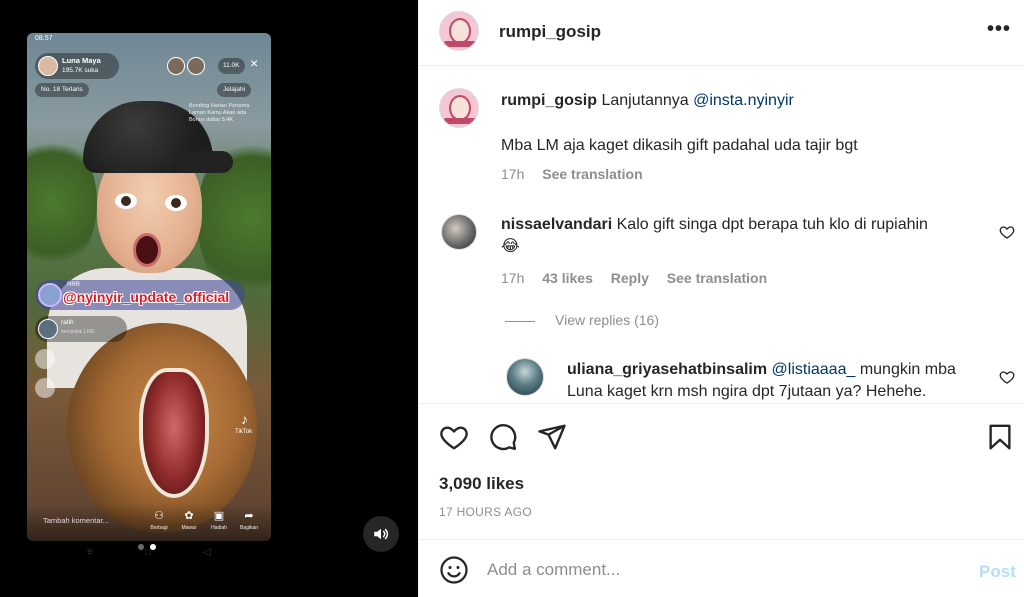 The width and height of the screenshot is (1024, 597). Describe the element at coordinates (997, 572) in the screenshot. I see `post-button: Post` at that location.